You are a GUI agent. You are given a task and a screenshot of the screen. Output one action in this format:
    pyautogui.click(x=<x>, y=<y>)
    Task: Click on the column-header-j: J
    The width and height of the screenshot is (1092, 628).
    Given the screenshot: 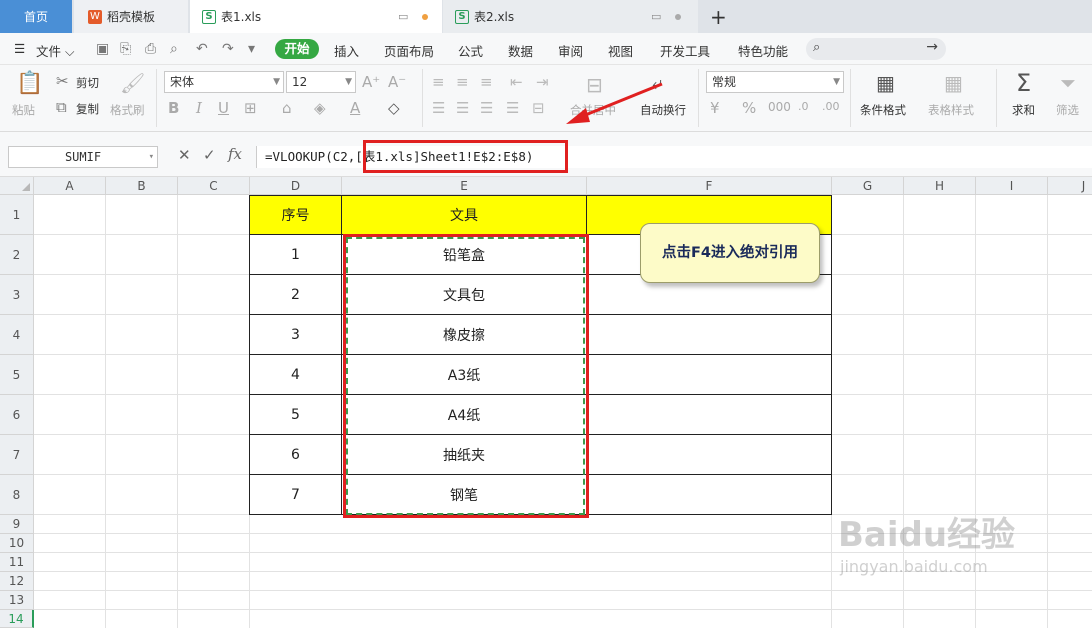 What is the action you would take?
    pyautogui.click(x=1070, y=186)
    